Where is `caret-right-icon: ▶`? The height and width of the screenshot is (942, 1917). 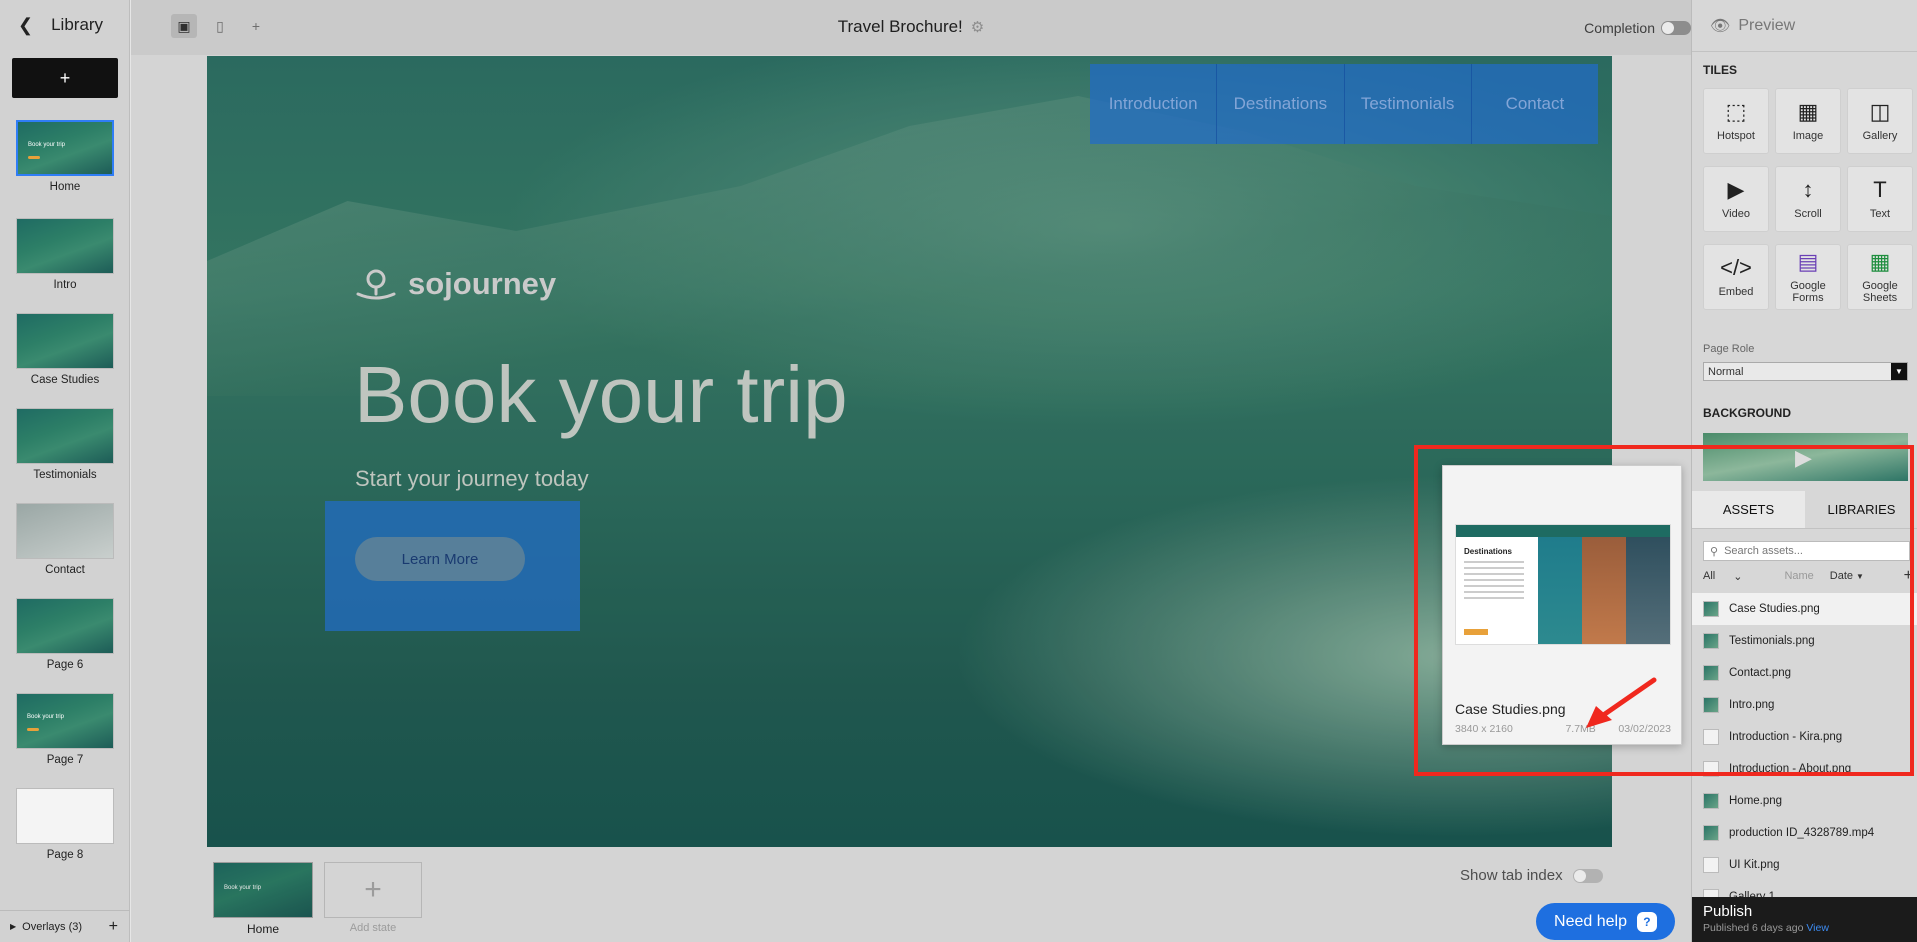 caret-right-icon: ▶ is located at coordinates (13, 926).